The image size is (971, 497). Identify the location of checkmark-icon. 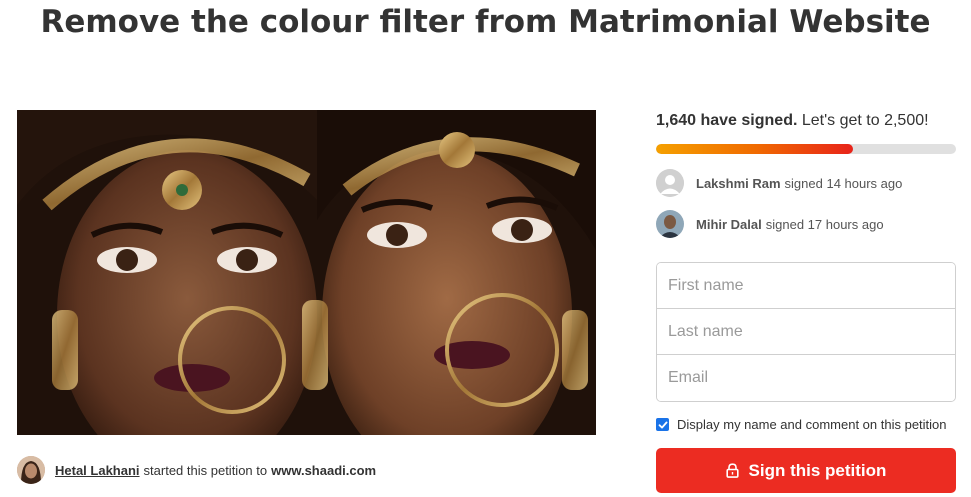
(662, 424).